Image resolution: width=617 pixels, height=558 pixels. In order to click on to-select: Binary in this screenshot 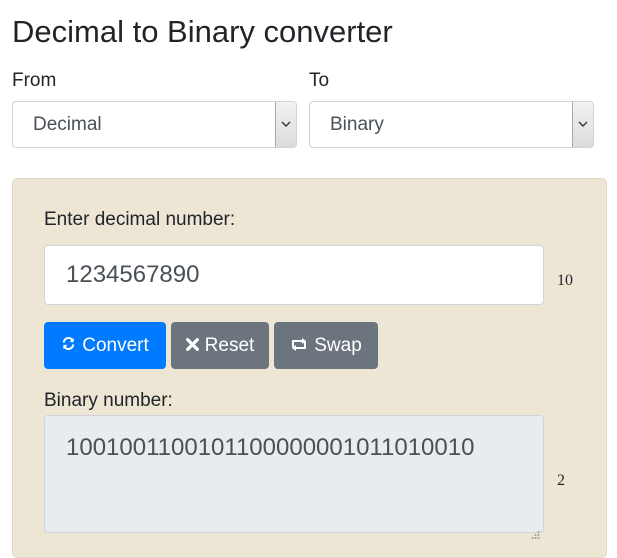, I will do `click(451, 124)`.